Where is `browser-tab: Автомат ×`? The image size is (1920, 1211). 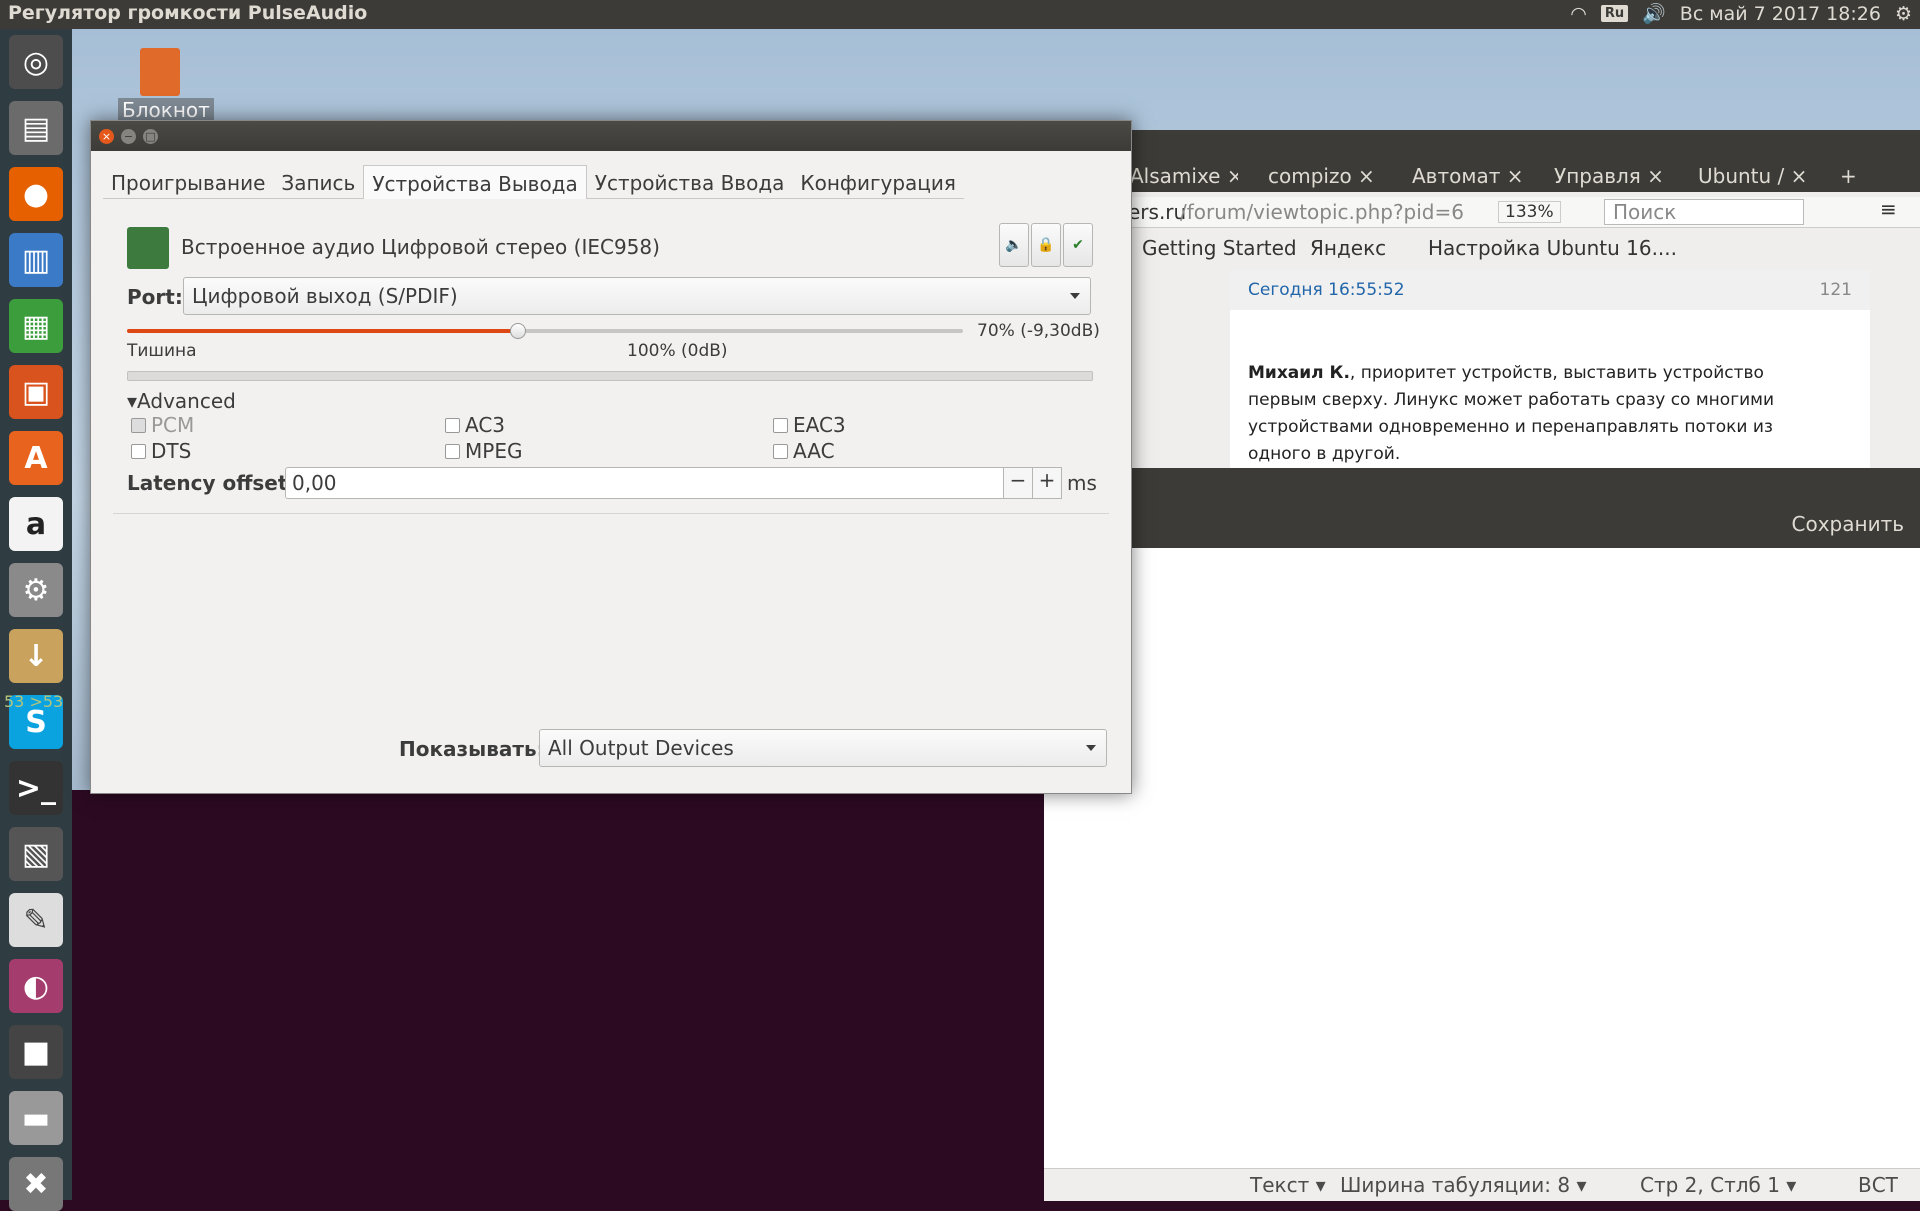 browser-tab: Автомат × is located at coordinates (1478, 178).